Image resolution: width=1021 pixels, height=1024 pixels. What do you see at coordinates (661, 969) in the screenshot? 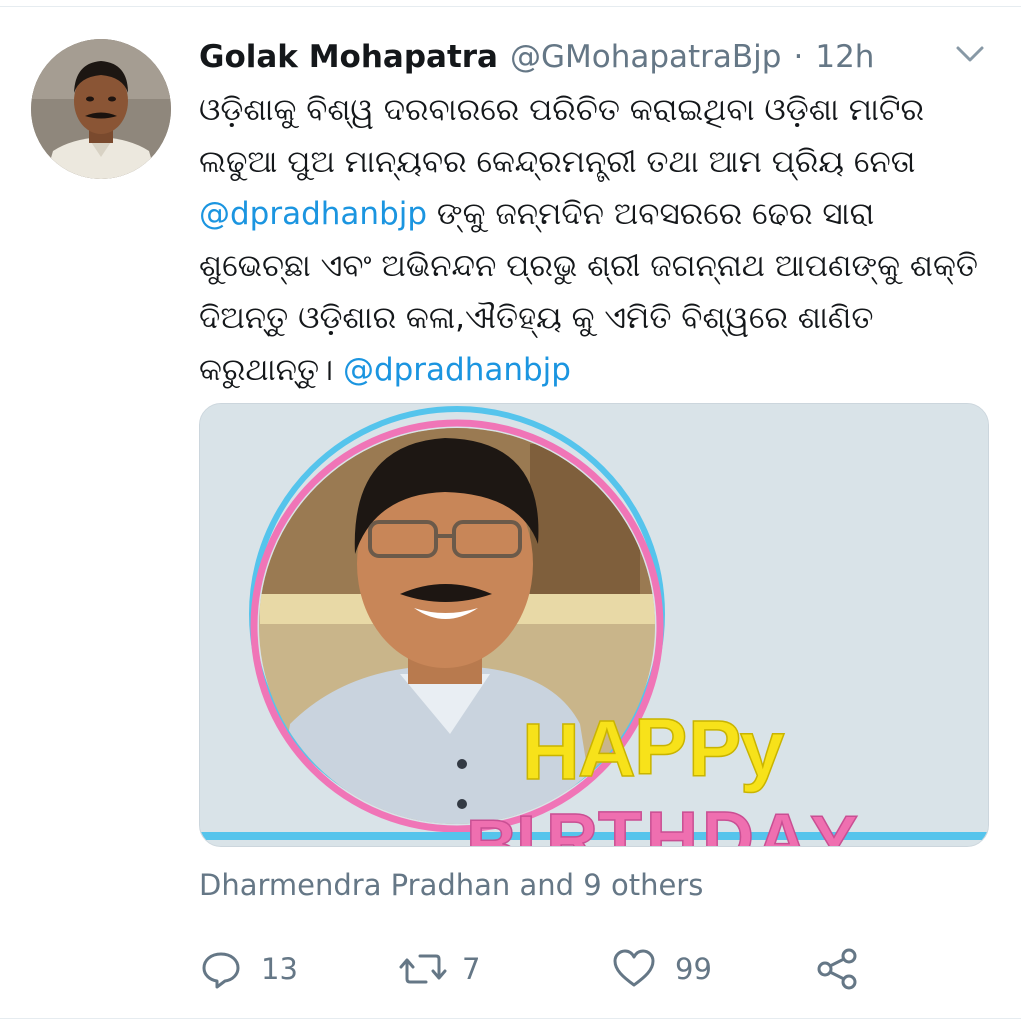
I see `like-button: 99` at bounding box center [661, 969].